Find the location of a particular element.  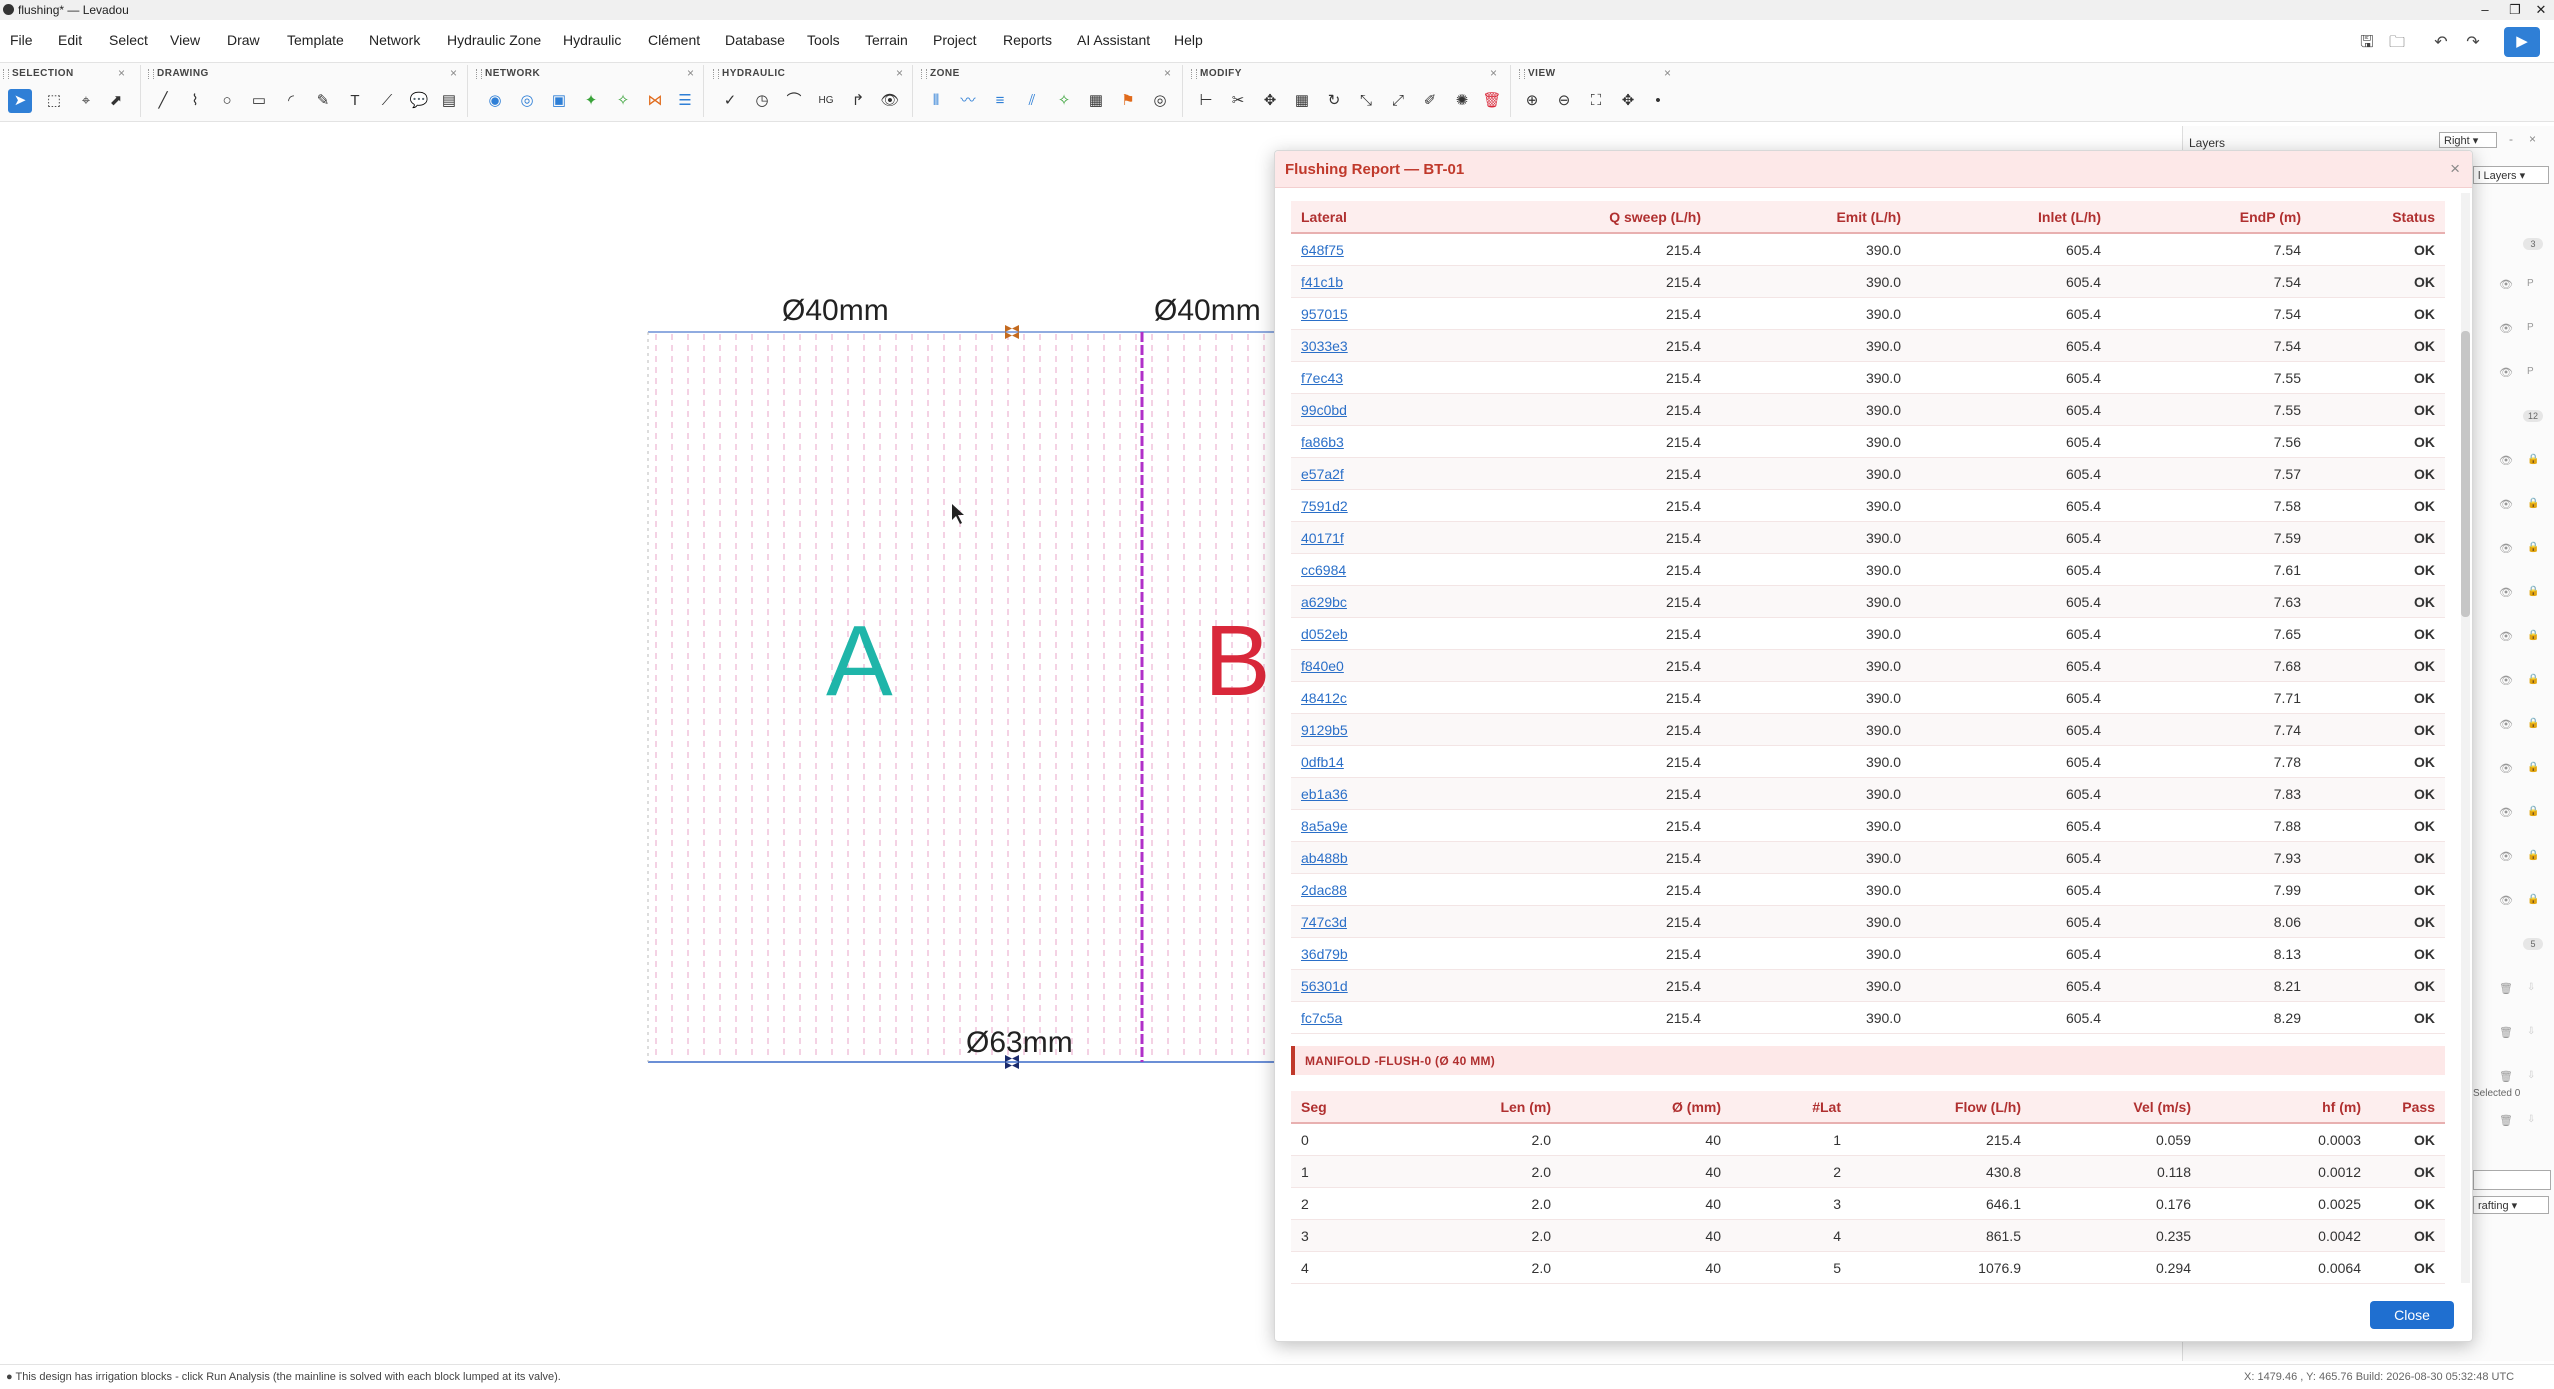

menu-clement: Clément is located at coordinates (674, 40).